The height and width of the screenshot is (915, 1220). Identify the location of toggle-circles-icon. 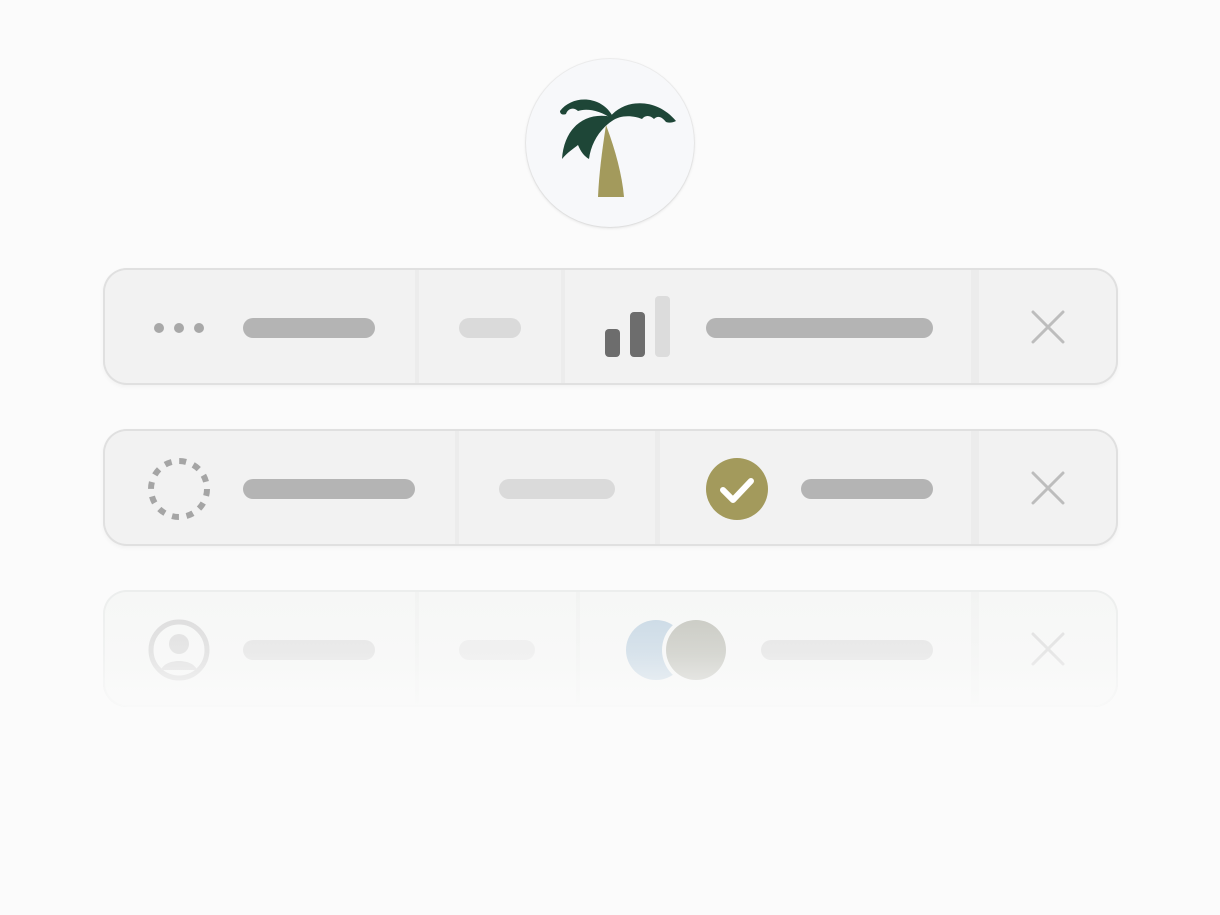
(678, 650).